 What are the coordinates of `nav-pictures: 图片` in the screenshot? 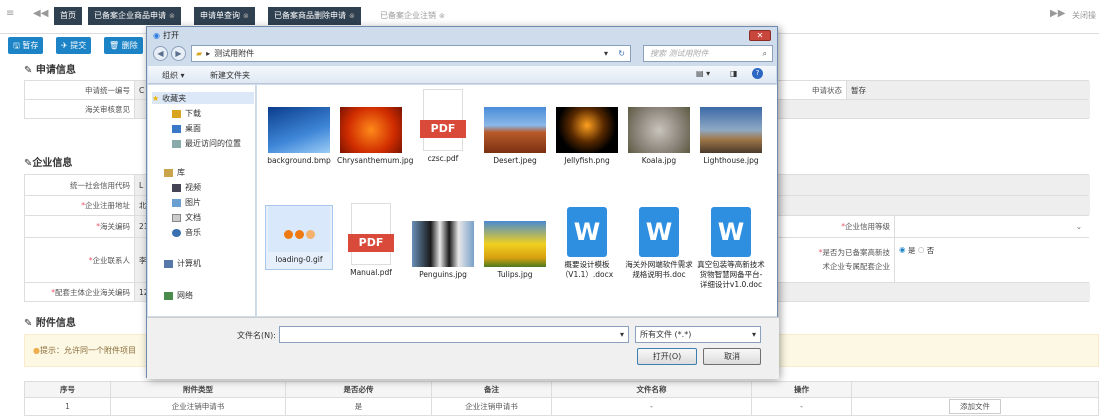 It's located at (186, 202).